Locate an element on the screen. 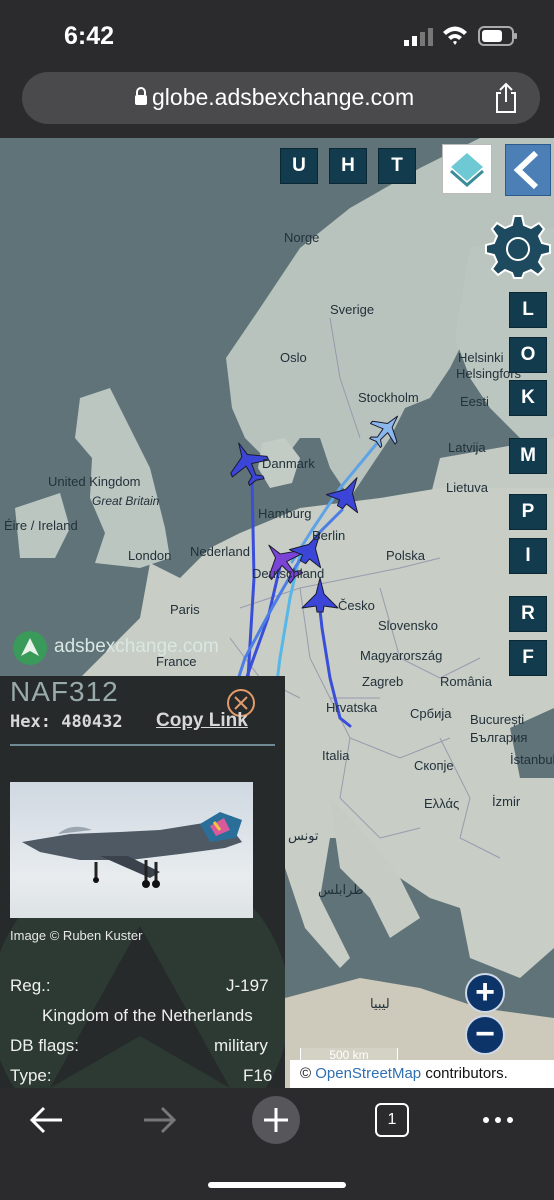  battery-icon is located at coordinates (497, 36).